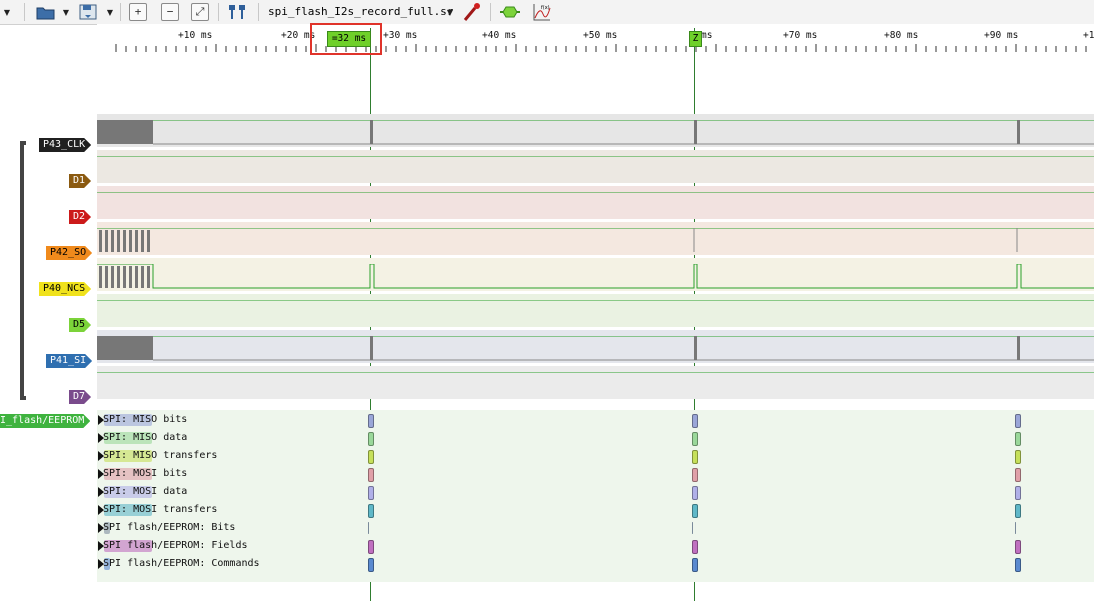 The height and width of the screenshot is (601, 1094). Describe the element at coordinates (110, 12) in the screenshot. I see `save-dropdown-arrow: ▼` at that location.